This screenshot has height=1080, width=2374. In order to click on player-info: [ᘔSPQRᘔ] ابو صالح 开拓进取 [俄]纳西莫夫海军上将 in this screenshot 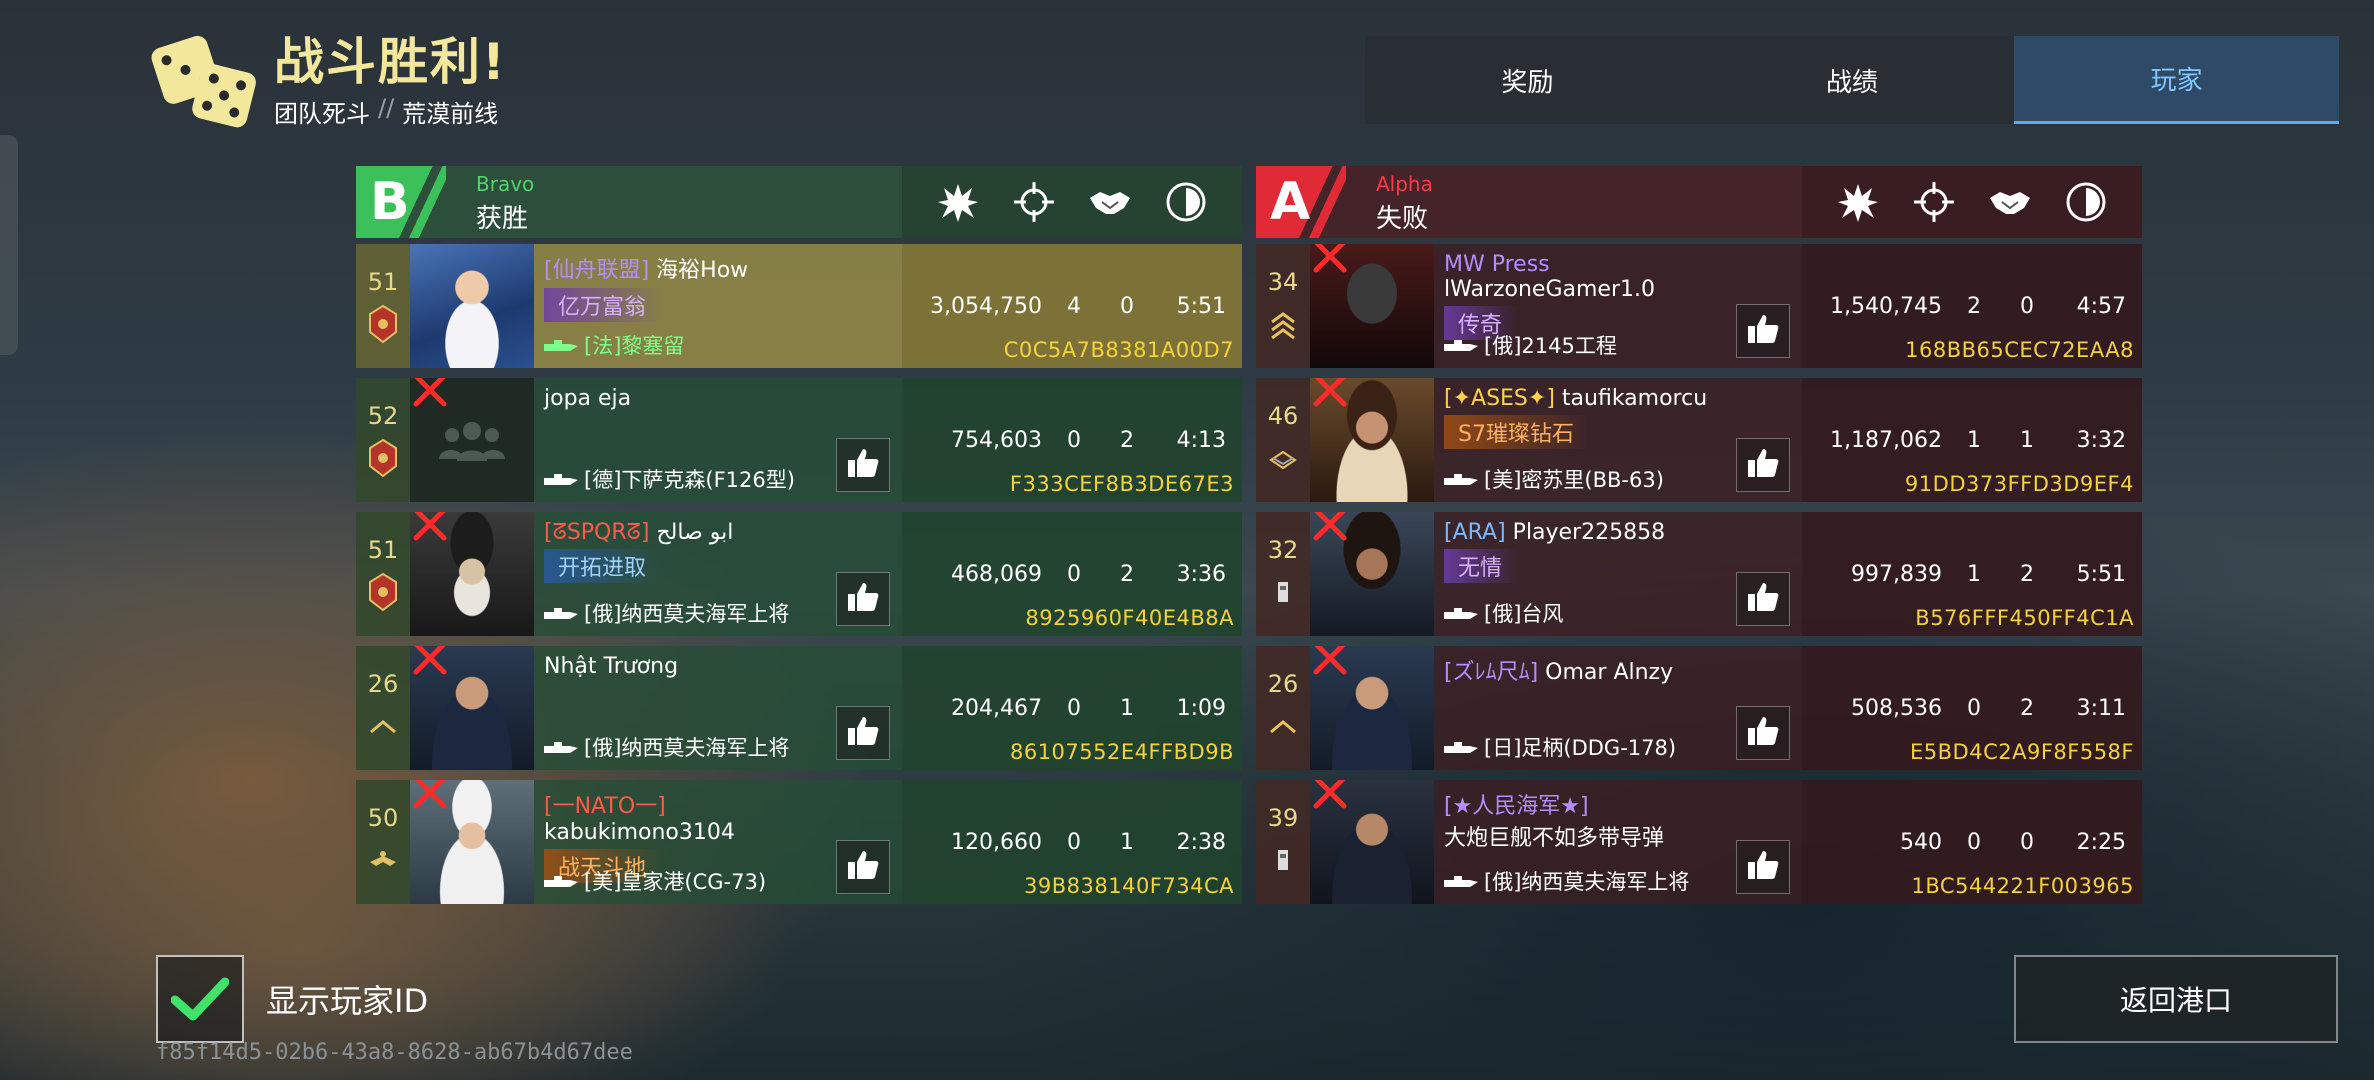, I will do `click(718, 574)`.